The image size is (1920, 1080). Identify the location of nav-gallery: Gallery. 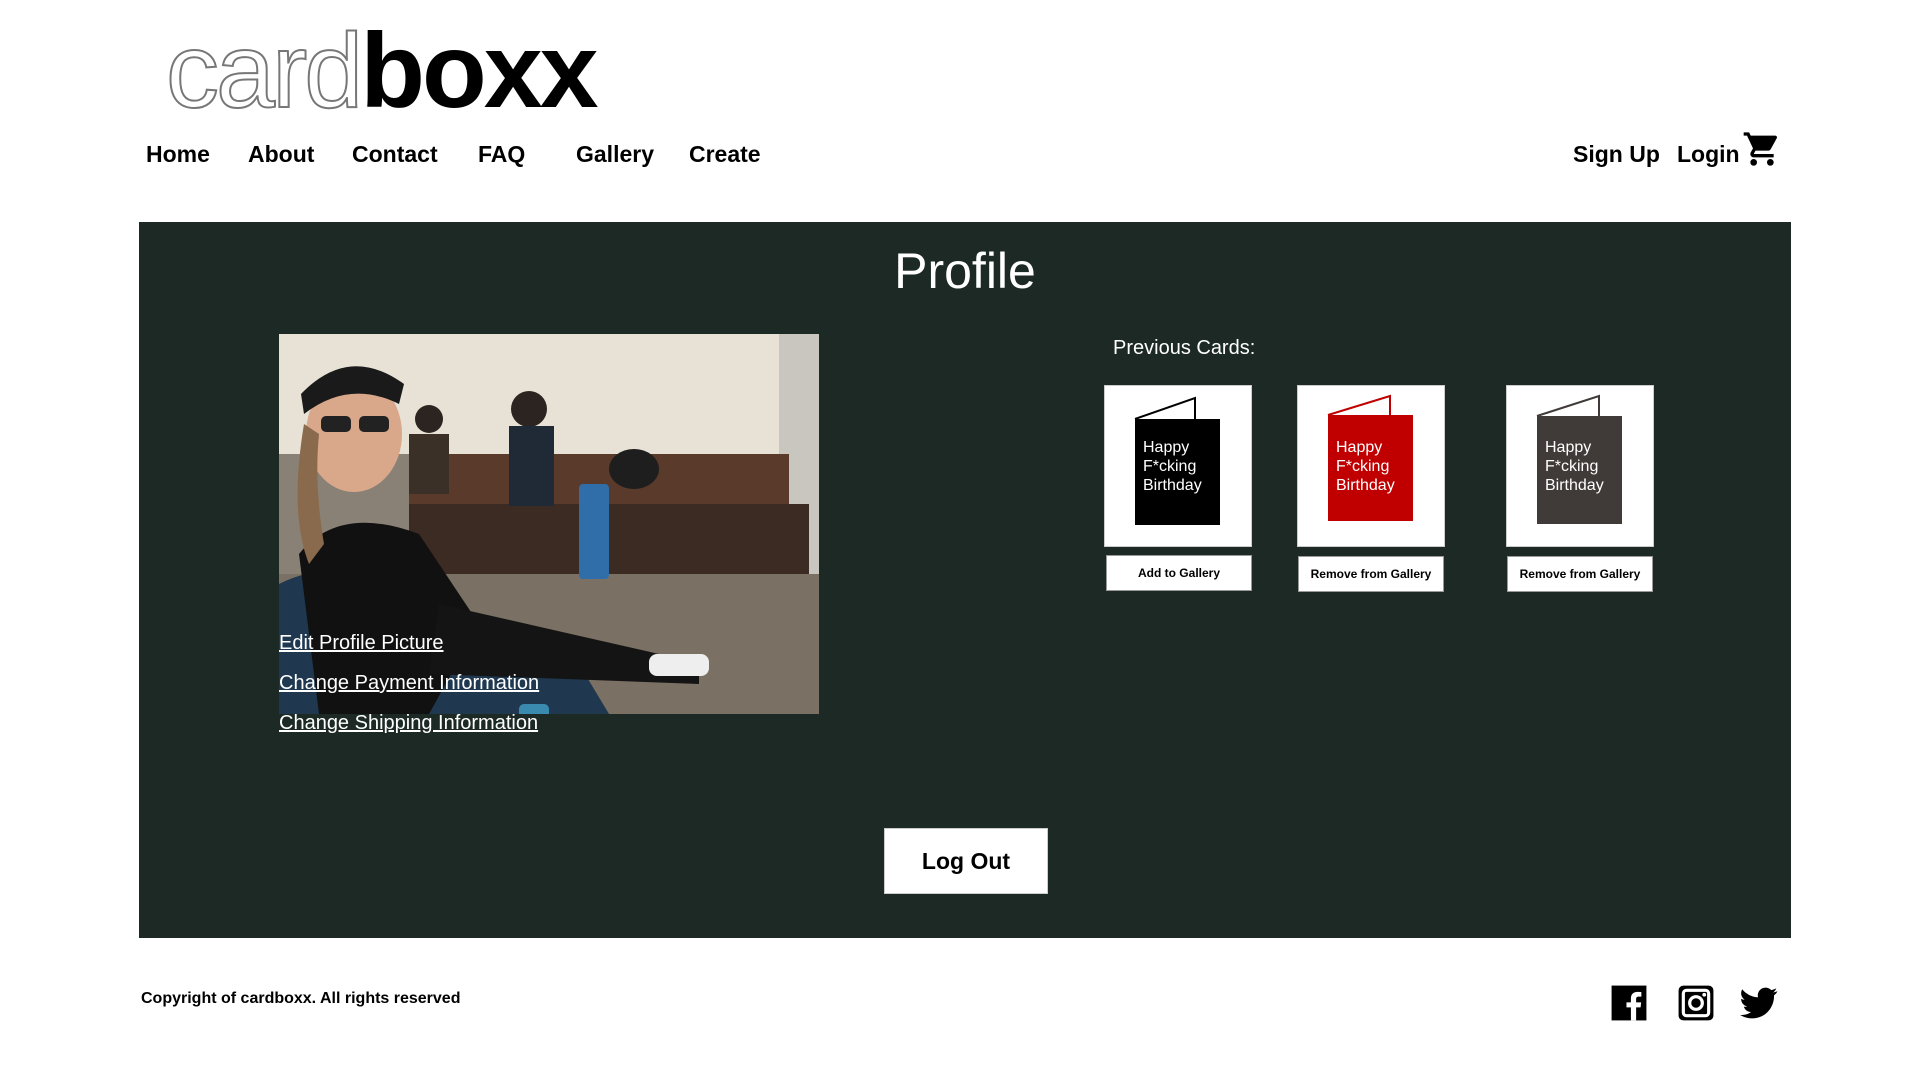
(615, 154).